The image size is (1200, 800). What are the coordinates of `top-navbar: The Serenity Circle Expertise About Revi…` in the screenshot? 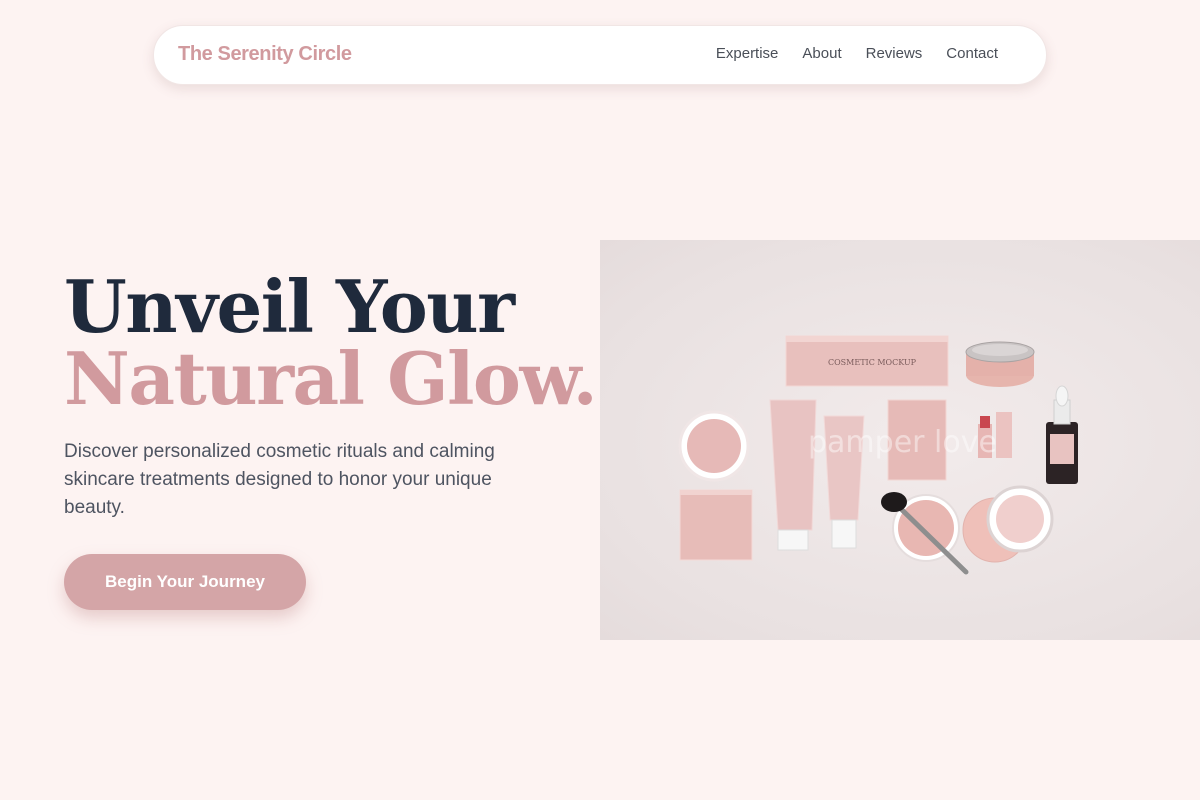 It's located at (600, 55).